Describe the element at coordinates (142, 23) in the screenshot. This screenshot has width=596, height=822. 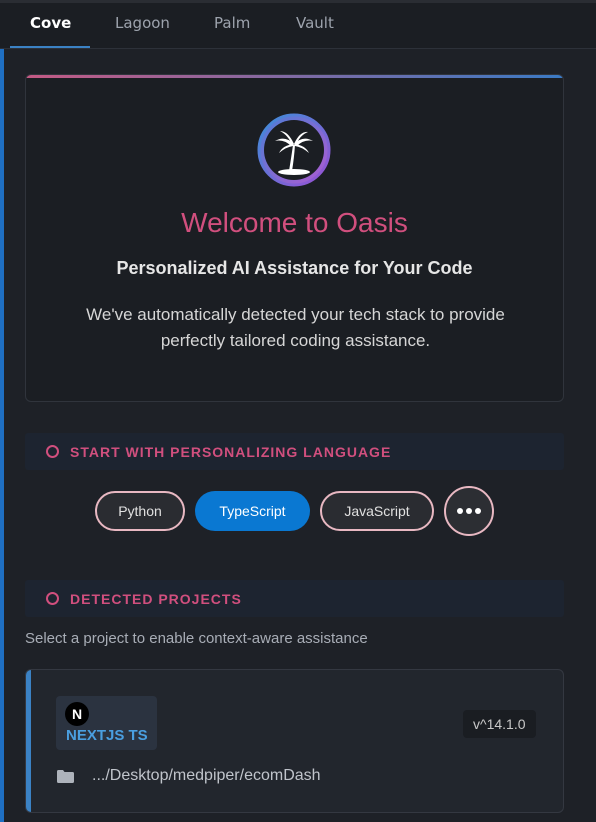
I see `tab-lagoon: Lagoon` at that location.